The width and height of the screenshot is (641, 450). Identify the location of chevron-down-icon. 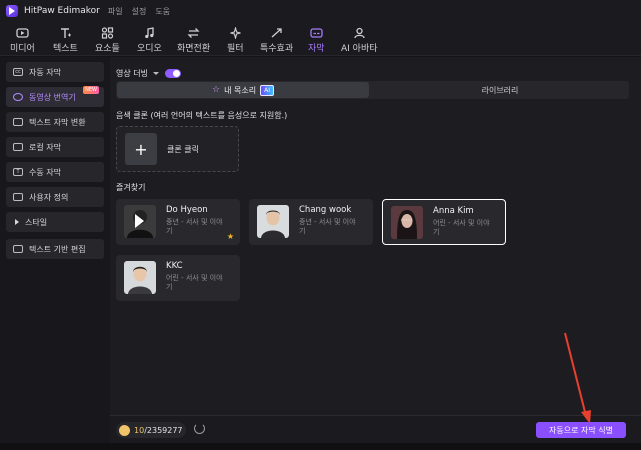
(155, 73).